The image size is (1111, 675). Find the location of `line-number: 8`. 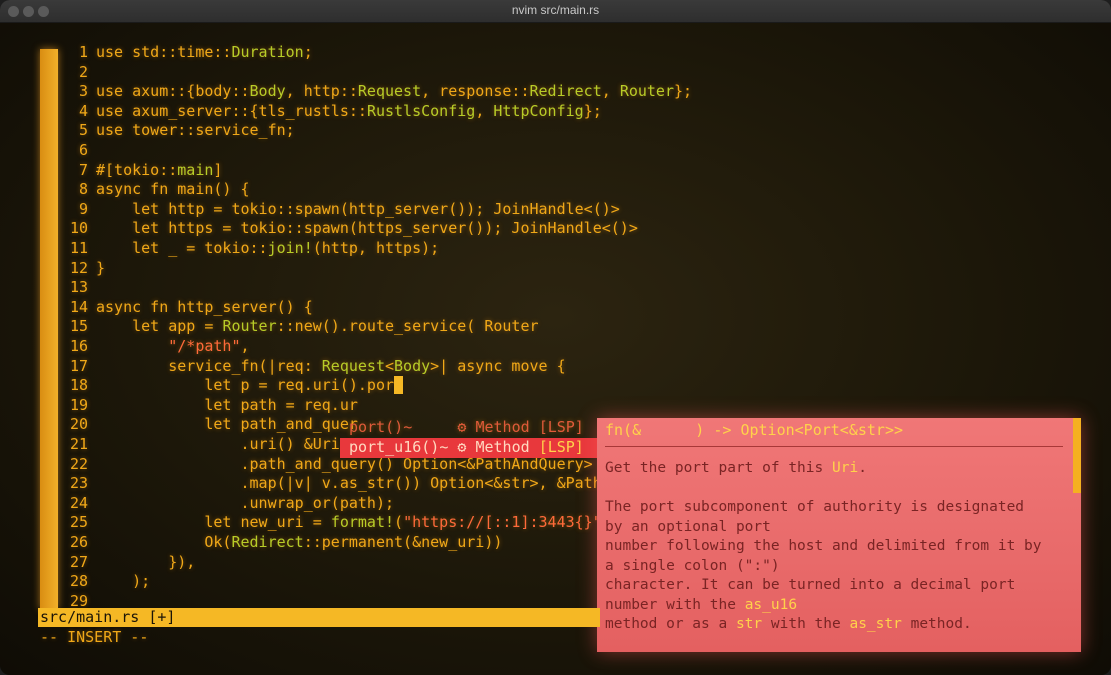

line-number: 8 is located at coordinates (83, 189).